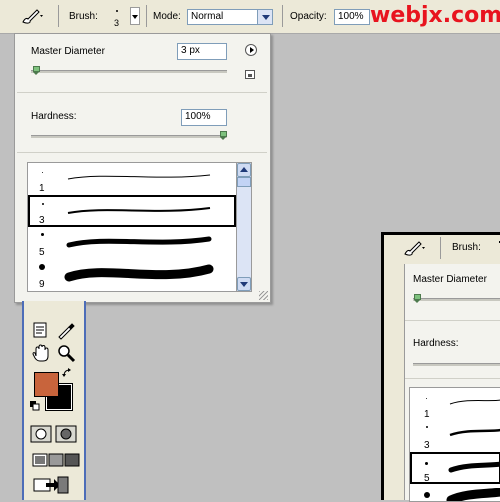 The height and width of the screenshot is (502, 500). Describe the element at coordinates (244, 227) in the screenshot. I see `brush-list-scrollbar` at that location.